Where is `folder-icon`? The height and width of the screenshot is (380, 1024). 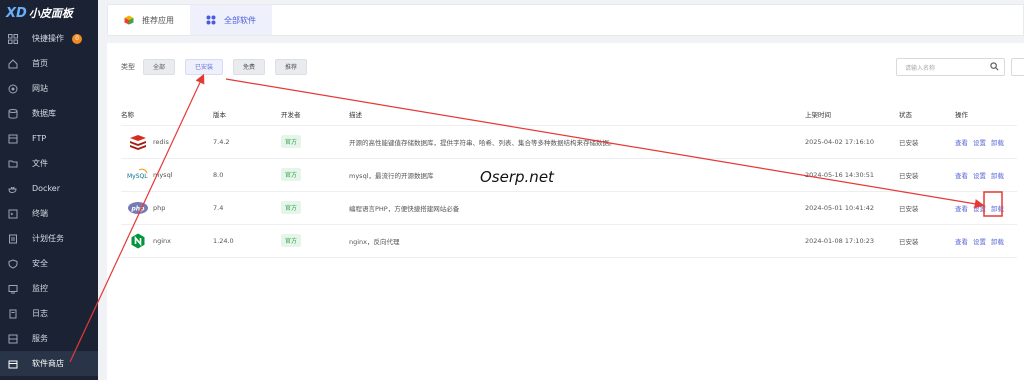
folder-icon is located at coordinates (12, 163).